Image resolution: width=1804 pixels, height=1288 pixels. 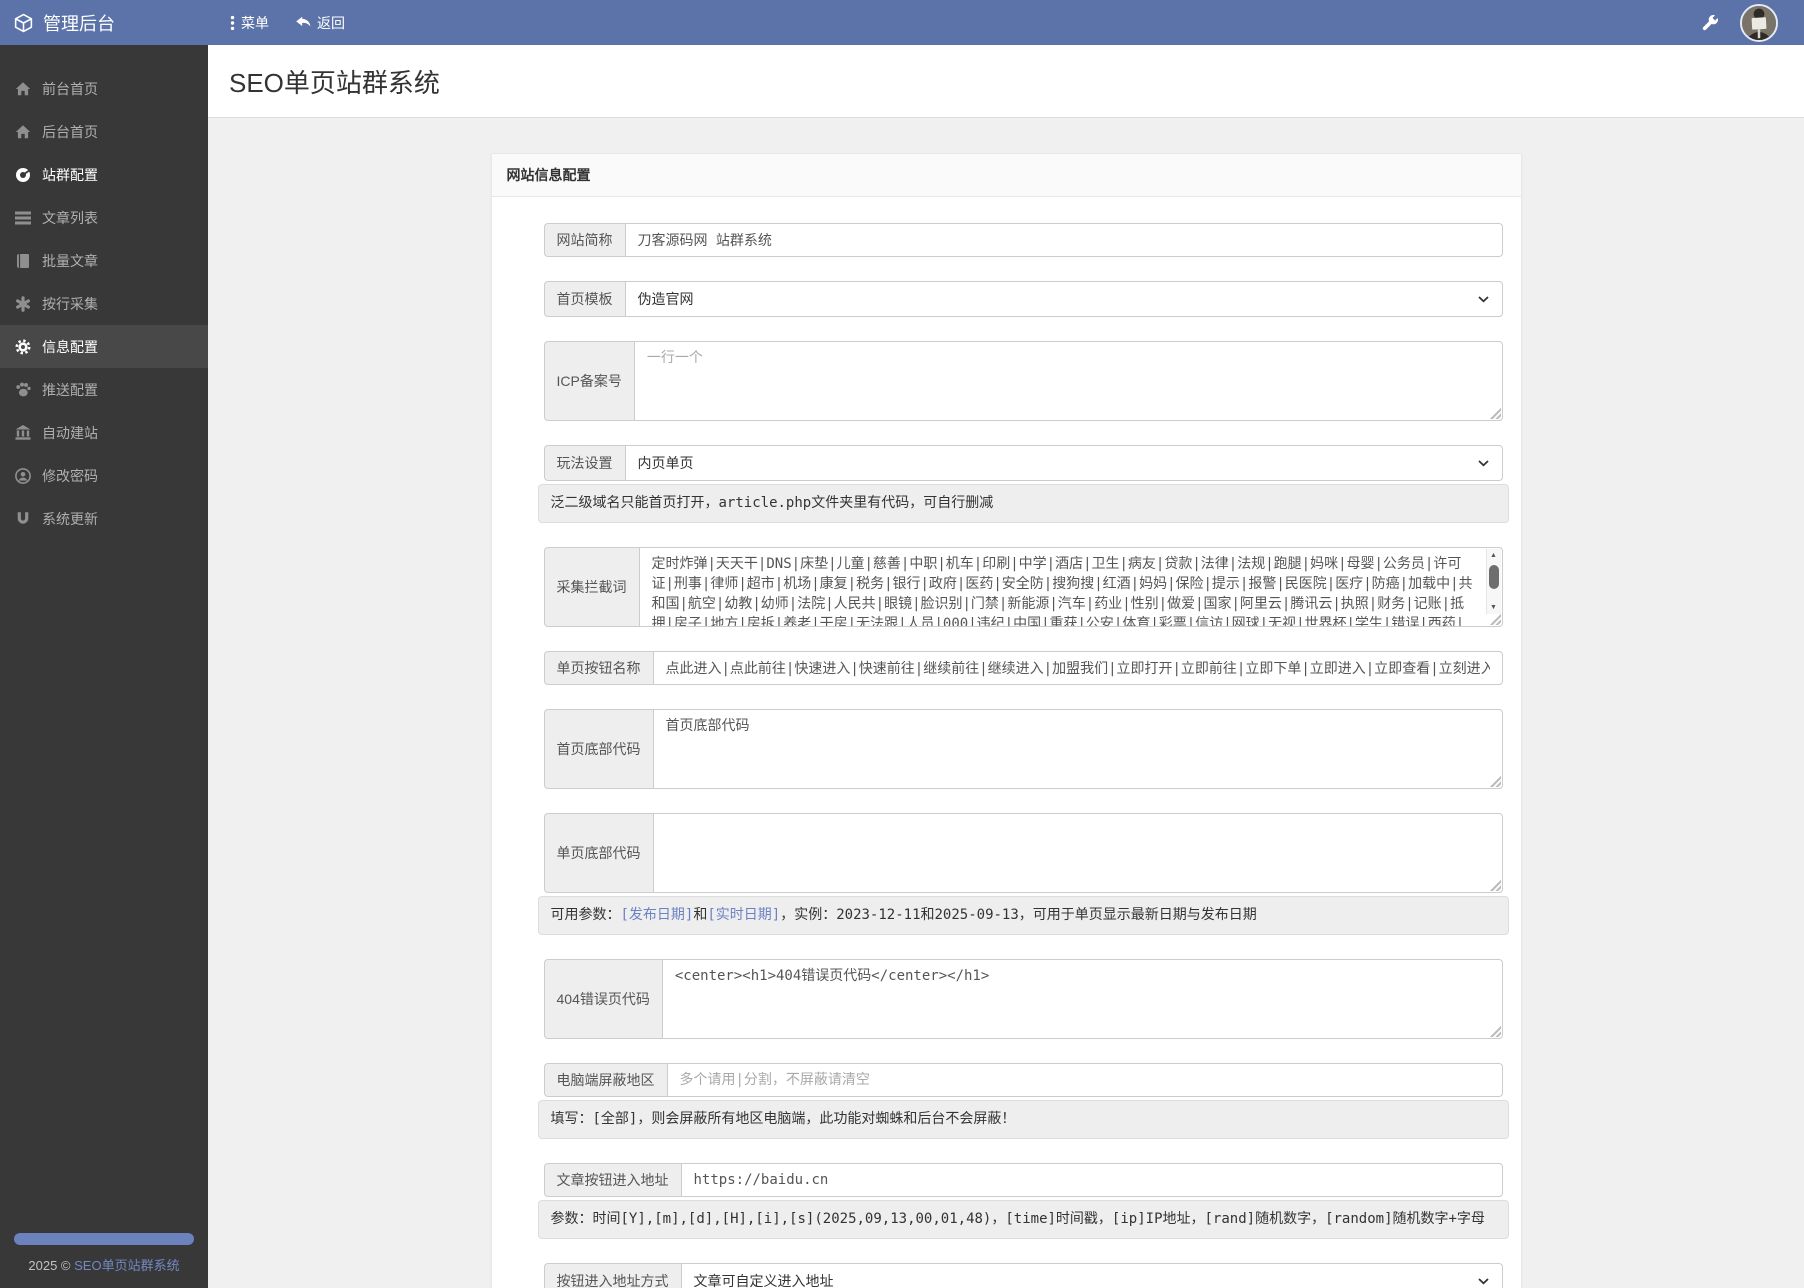 I want to click on sidebar-item-label: 站群配置, so click(x=70, y=174).